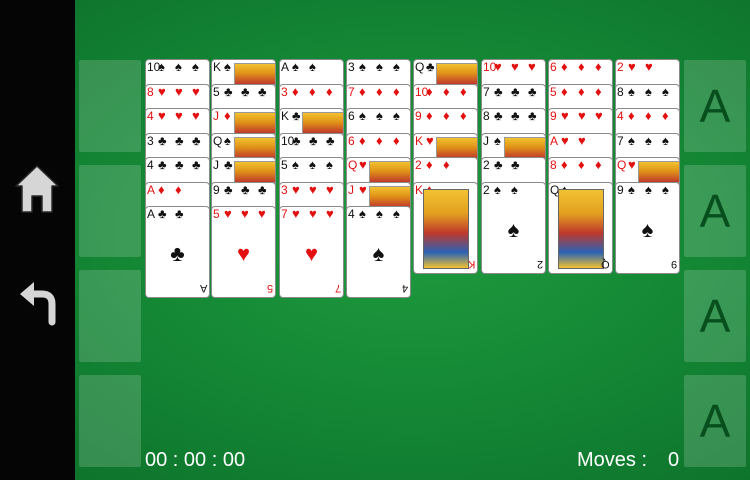 The height and width of the screenshot is (480, 750). Describe the element at coordinates (471, 263) in the screenshot. I see `card-rank-bottom: K` at that location.